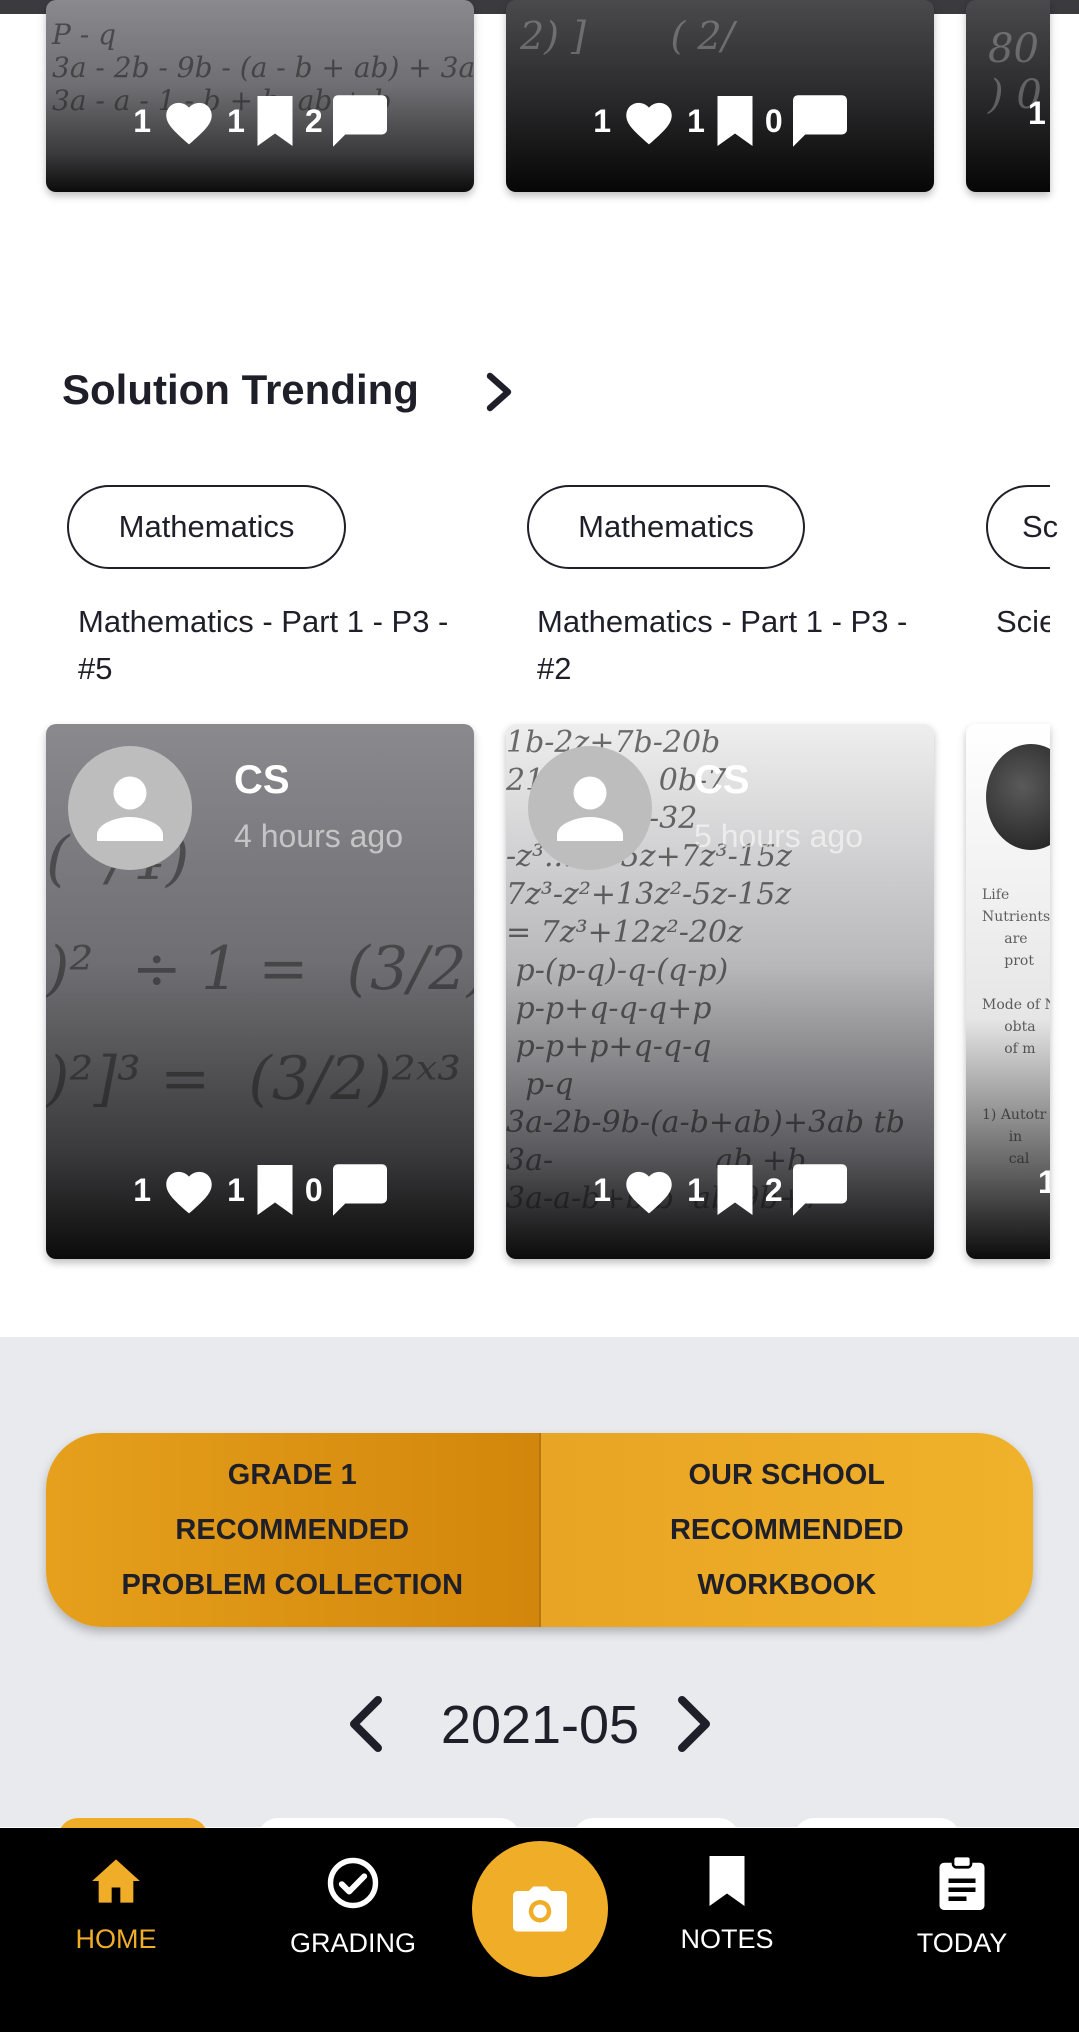  I want to click on section-title: Solution Trending, so click(240, 390).